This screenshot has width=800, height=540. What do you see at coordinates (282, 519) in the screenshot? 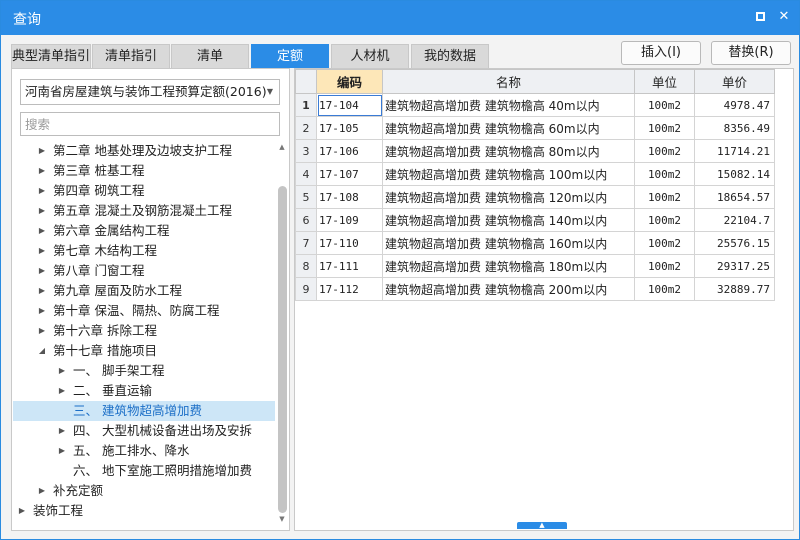
I see `scroll-down-icon: ▼` at bounding box center [282, 519].